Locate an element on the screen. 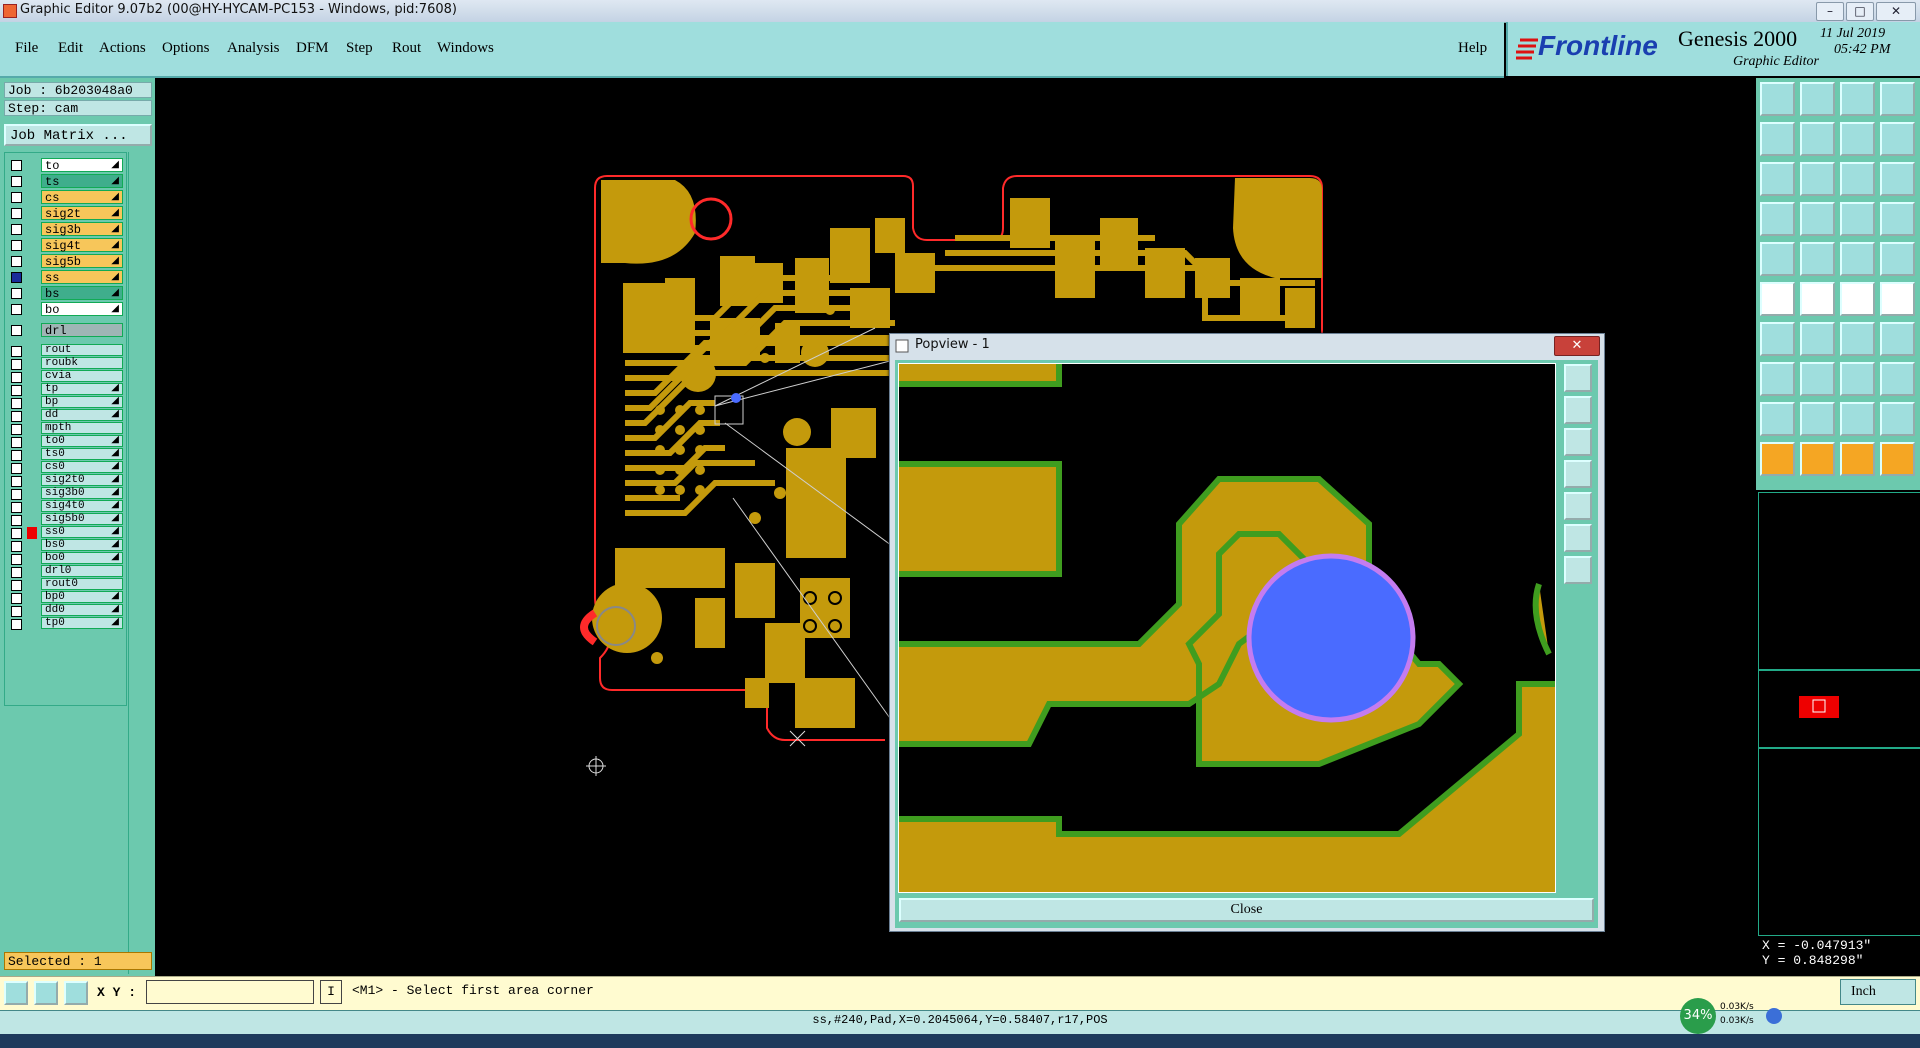  tool-triangle-button is located at coordinates (1777, 419).